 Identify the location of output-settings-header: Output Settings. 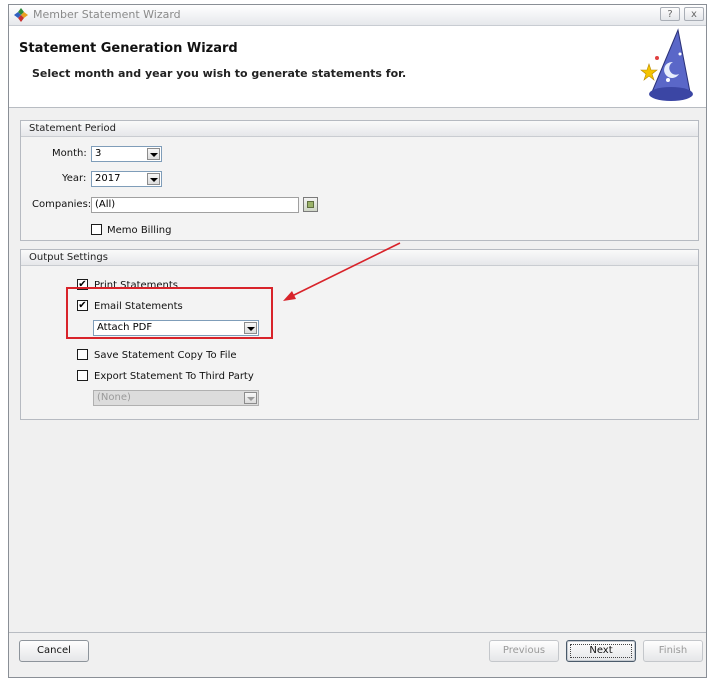
(359, 258).